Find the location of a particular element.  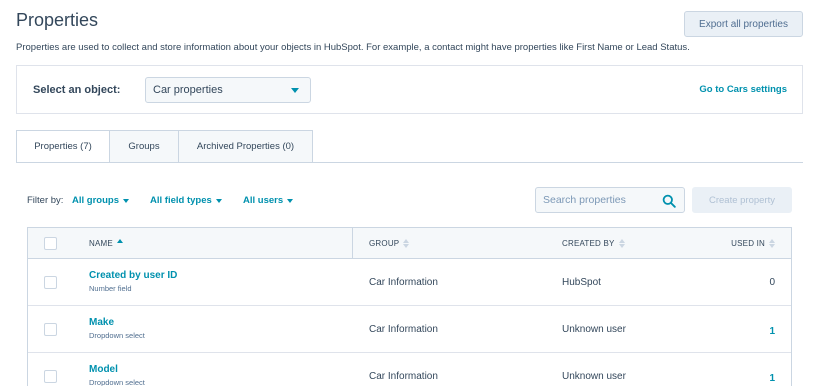

table-header: NAME GROUP CREATED BY USED IN is located at coordinates (409, 243).